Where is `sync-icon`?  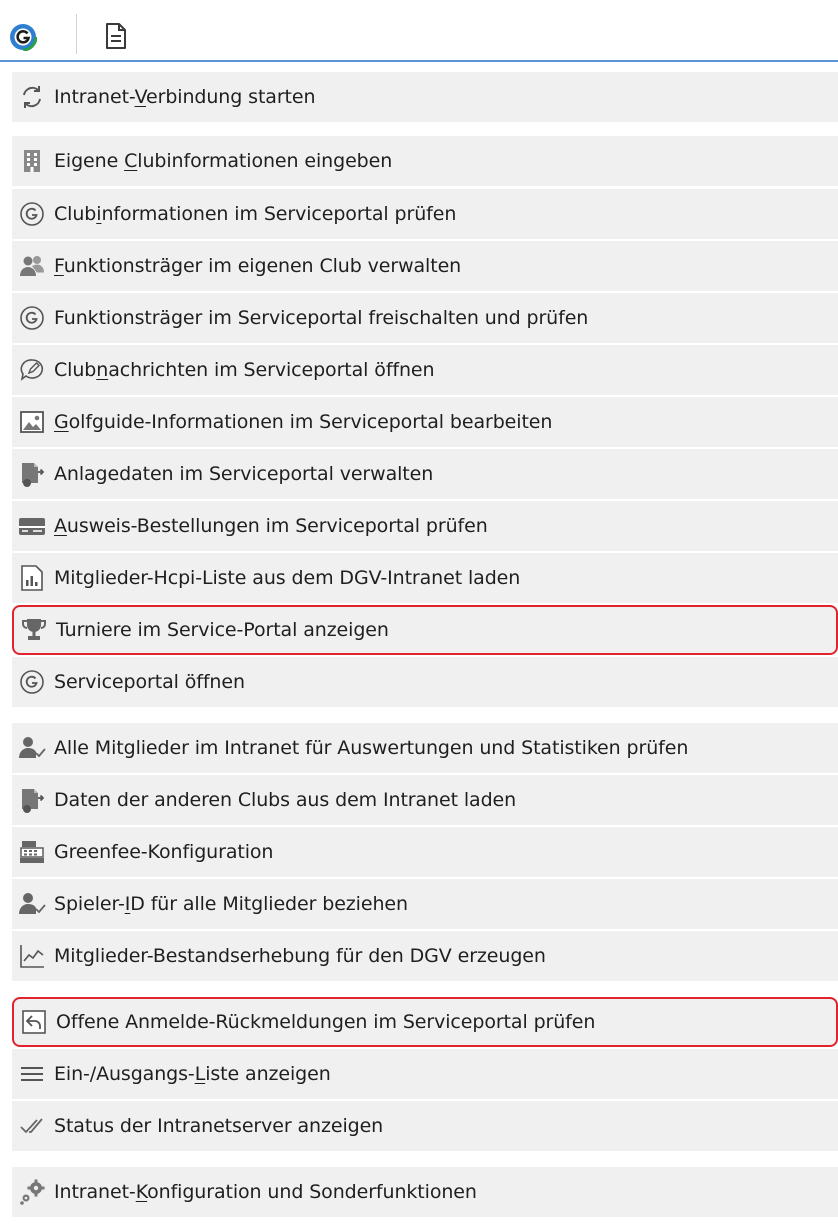
sync-icon is located at coordinates (32, 97).